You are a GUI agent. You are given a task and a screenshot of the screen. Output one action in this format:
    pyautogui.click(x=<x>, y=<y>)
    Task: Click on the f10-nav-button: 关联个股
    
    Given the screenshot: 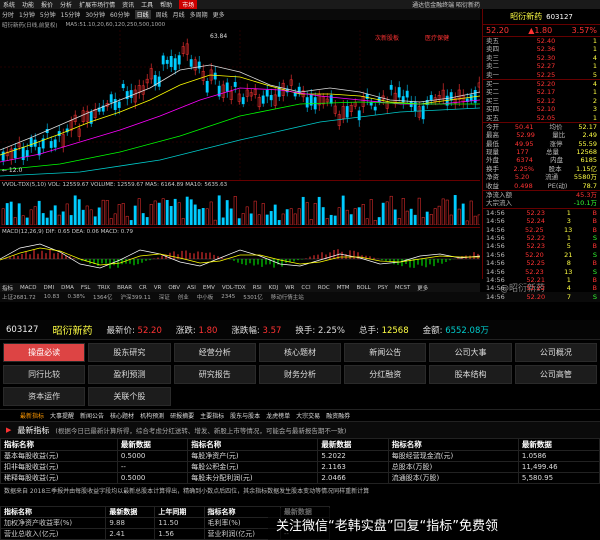 What is the action you would take?
    pyautogui.click(x=129, y=396)
    